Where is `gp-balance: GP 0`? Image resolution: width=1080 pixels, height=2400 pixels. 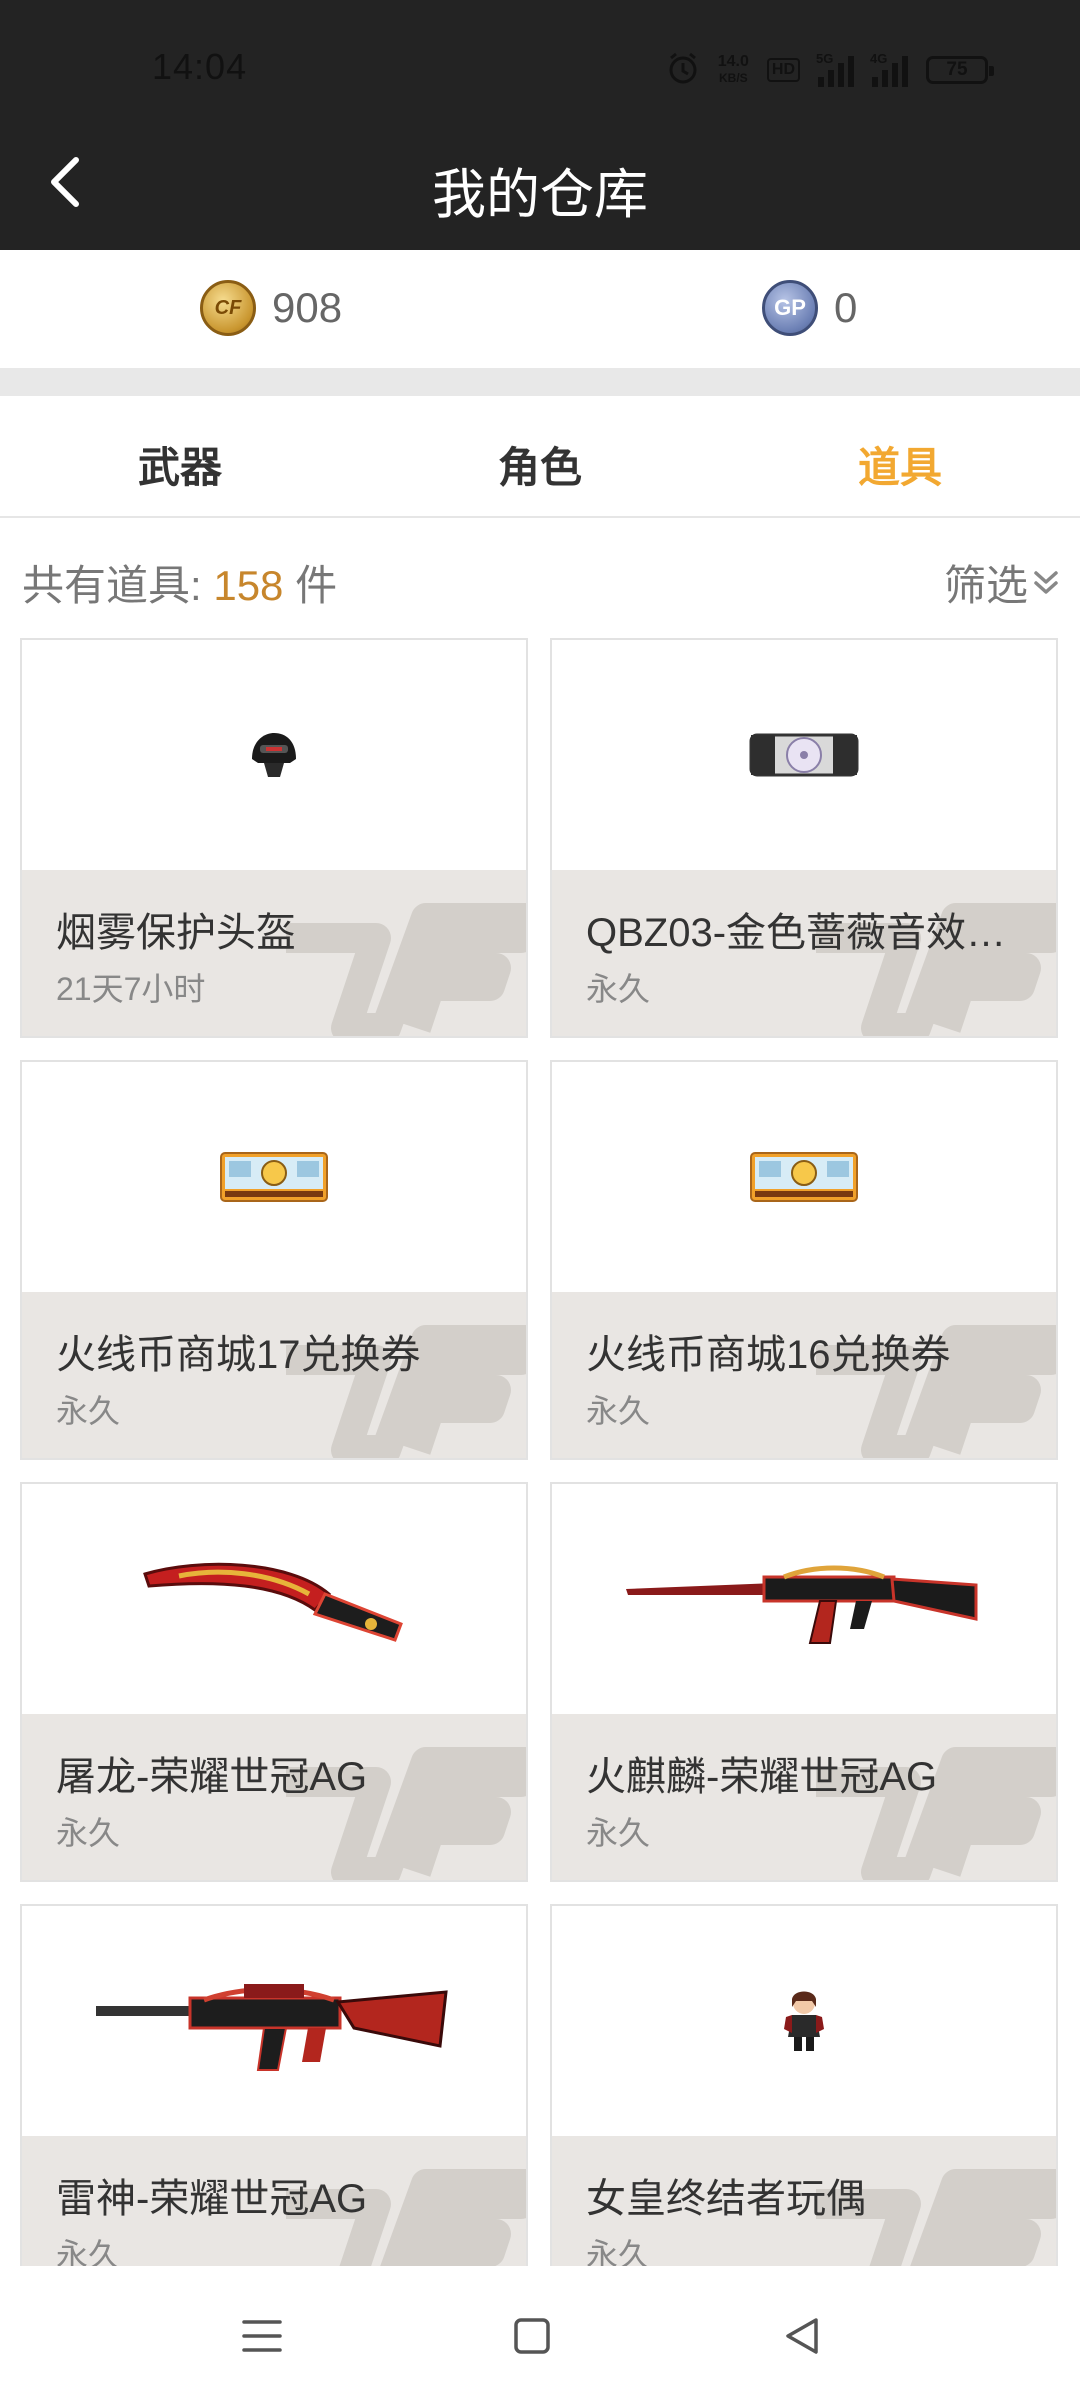
gp-balance: GP 0 is located at coordinates (809, 308).